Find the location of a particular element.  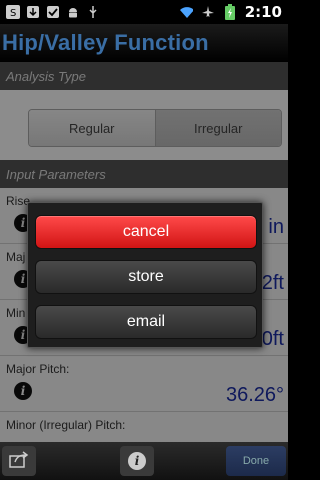

title-bar: Hip/Valley Function is located at coordinates (144, 43).